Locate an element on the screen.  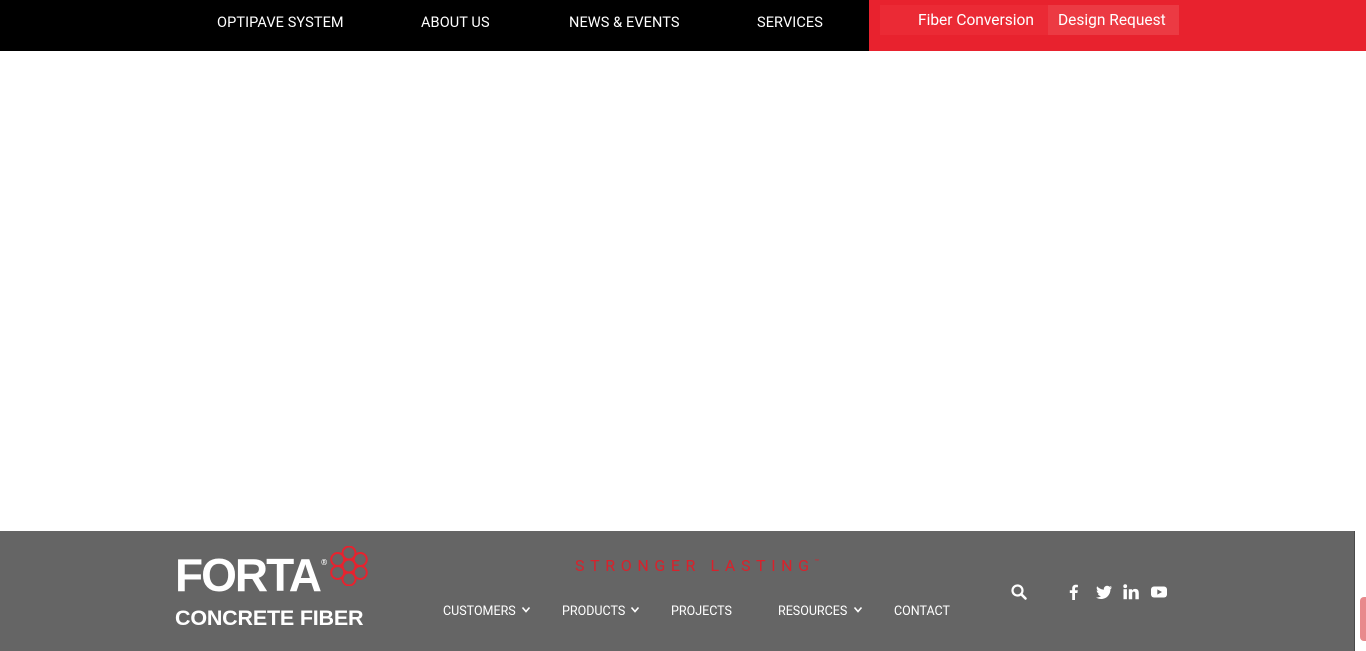
design-request-button: Design Request is located at coordinates (1113, 20).